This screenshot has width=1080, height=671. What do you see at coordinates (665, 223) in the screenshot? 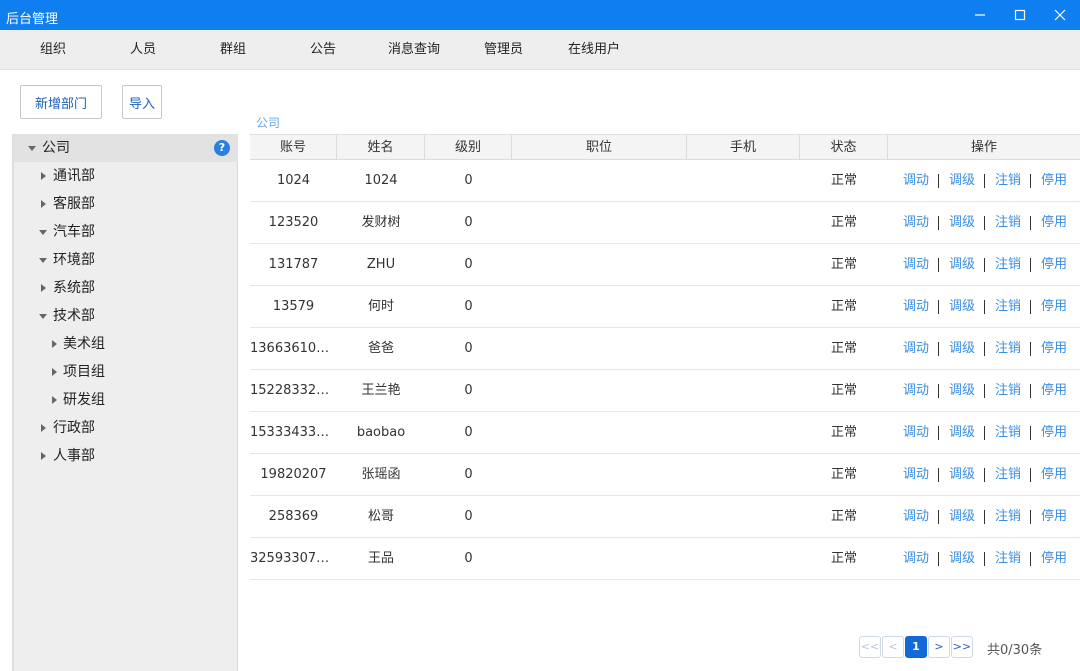
I see `table-row: 123520 发财树 0 正常 调动 调级 注销 停用` at bounding box center [665, 223].